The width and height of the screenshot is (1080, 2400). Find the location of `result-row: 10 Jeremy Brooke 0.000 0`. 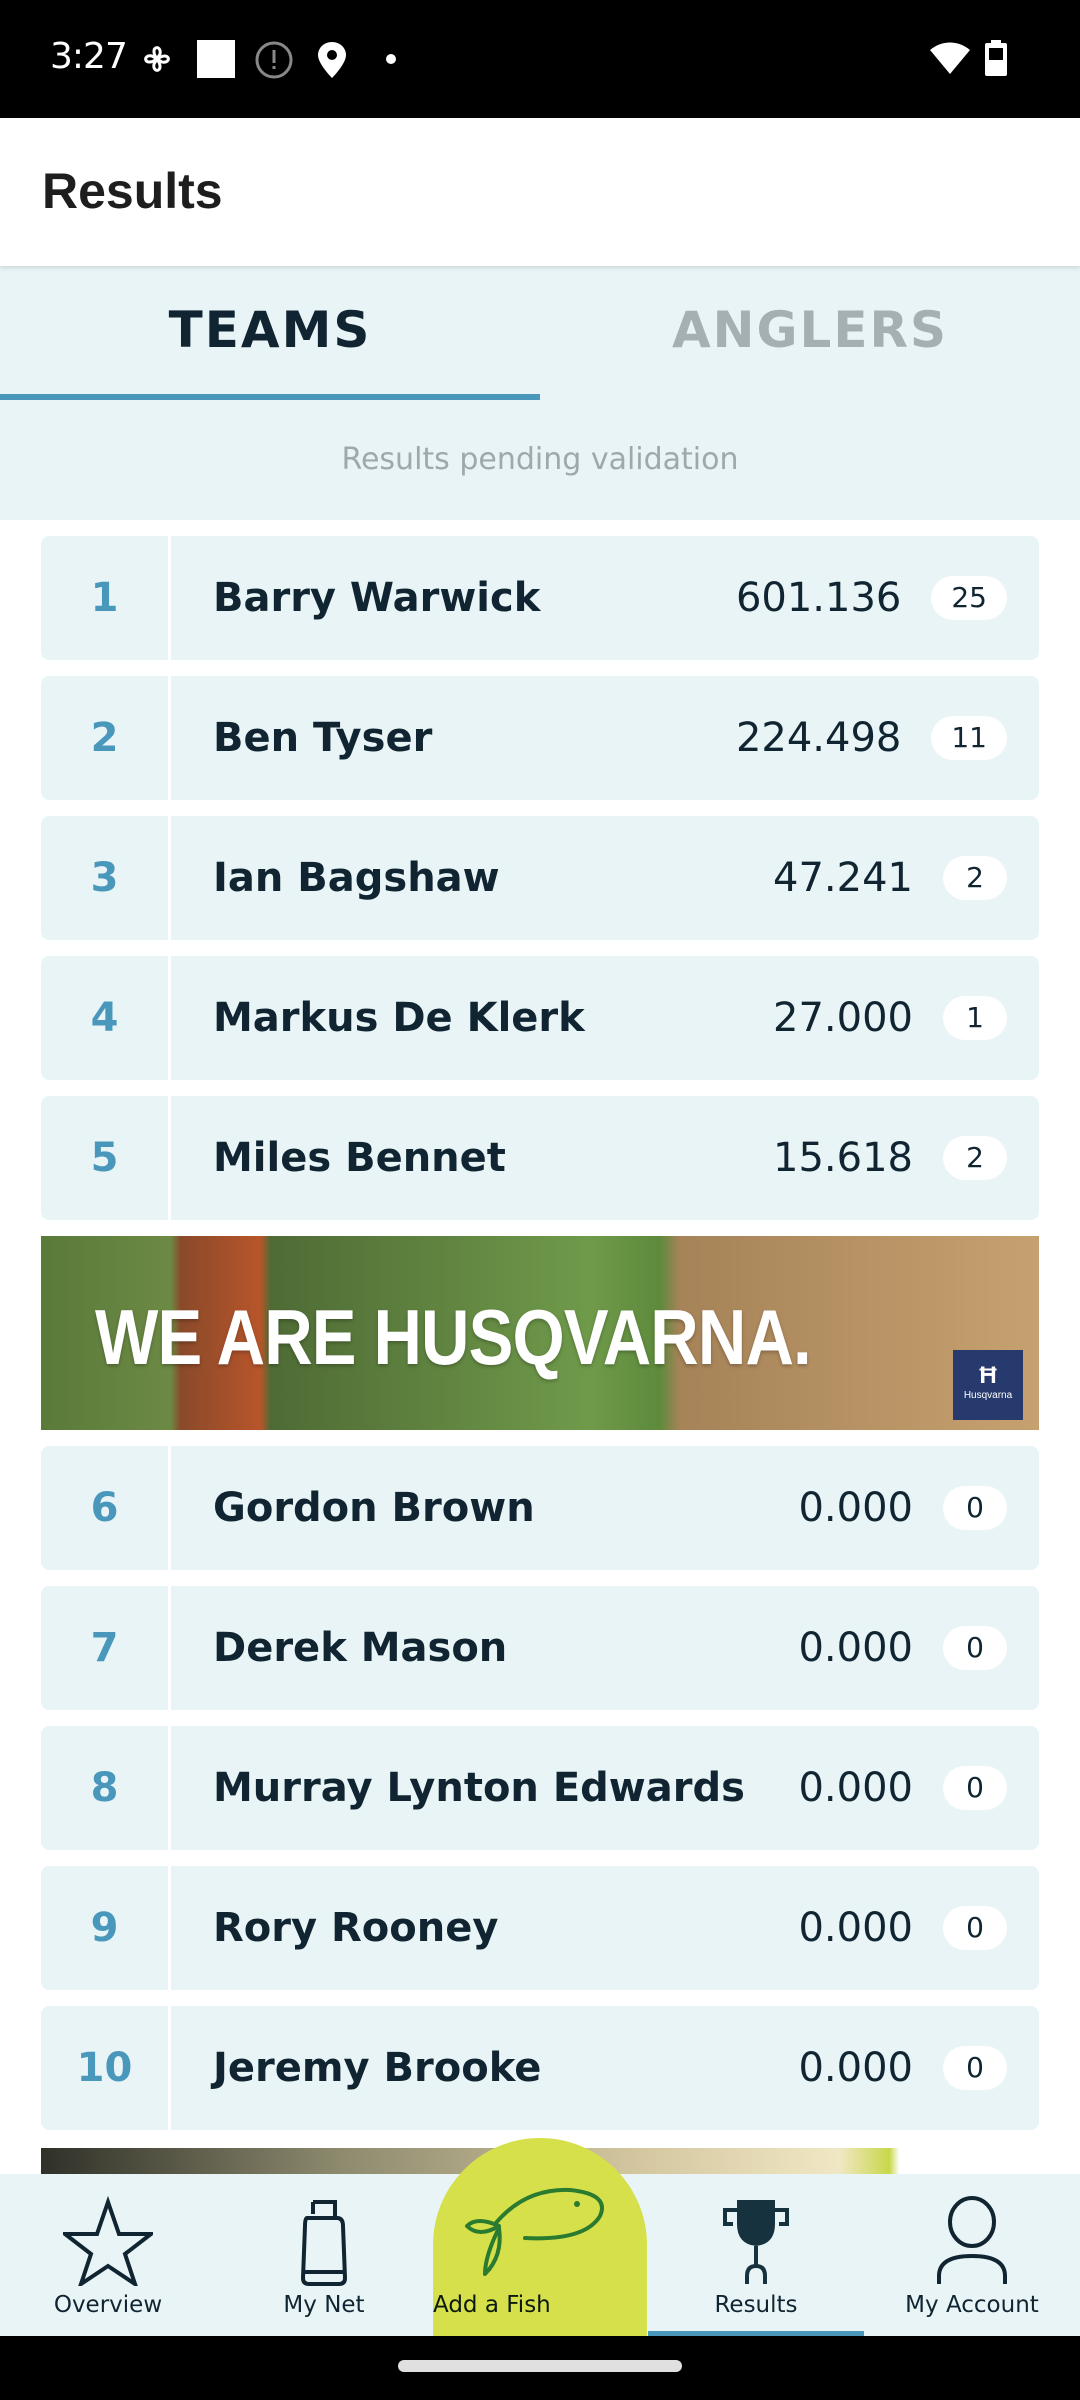

result-row: 10 Jeremy Brooke 0.000 0 is located at coordinates (540, 2068).